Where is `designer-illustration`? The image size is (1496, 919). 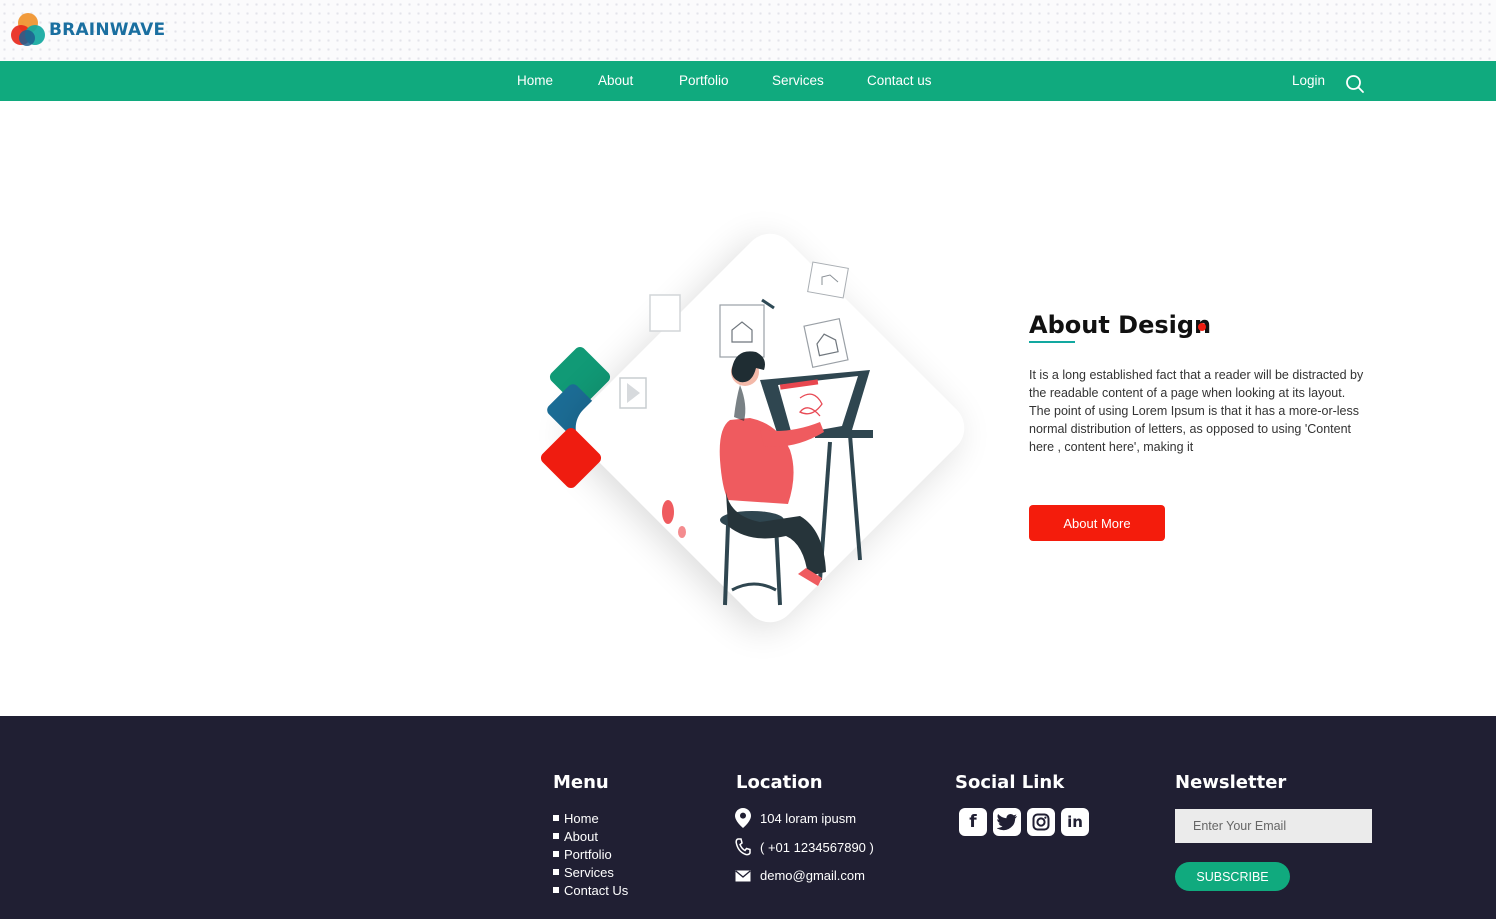
designer-illustration is located at coordinates (746, 433).